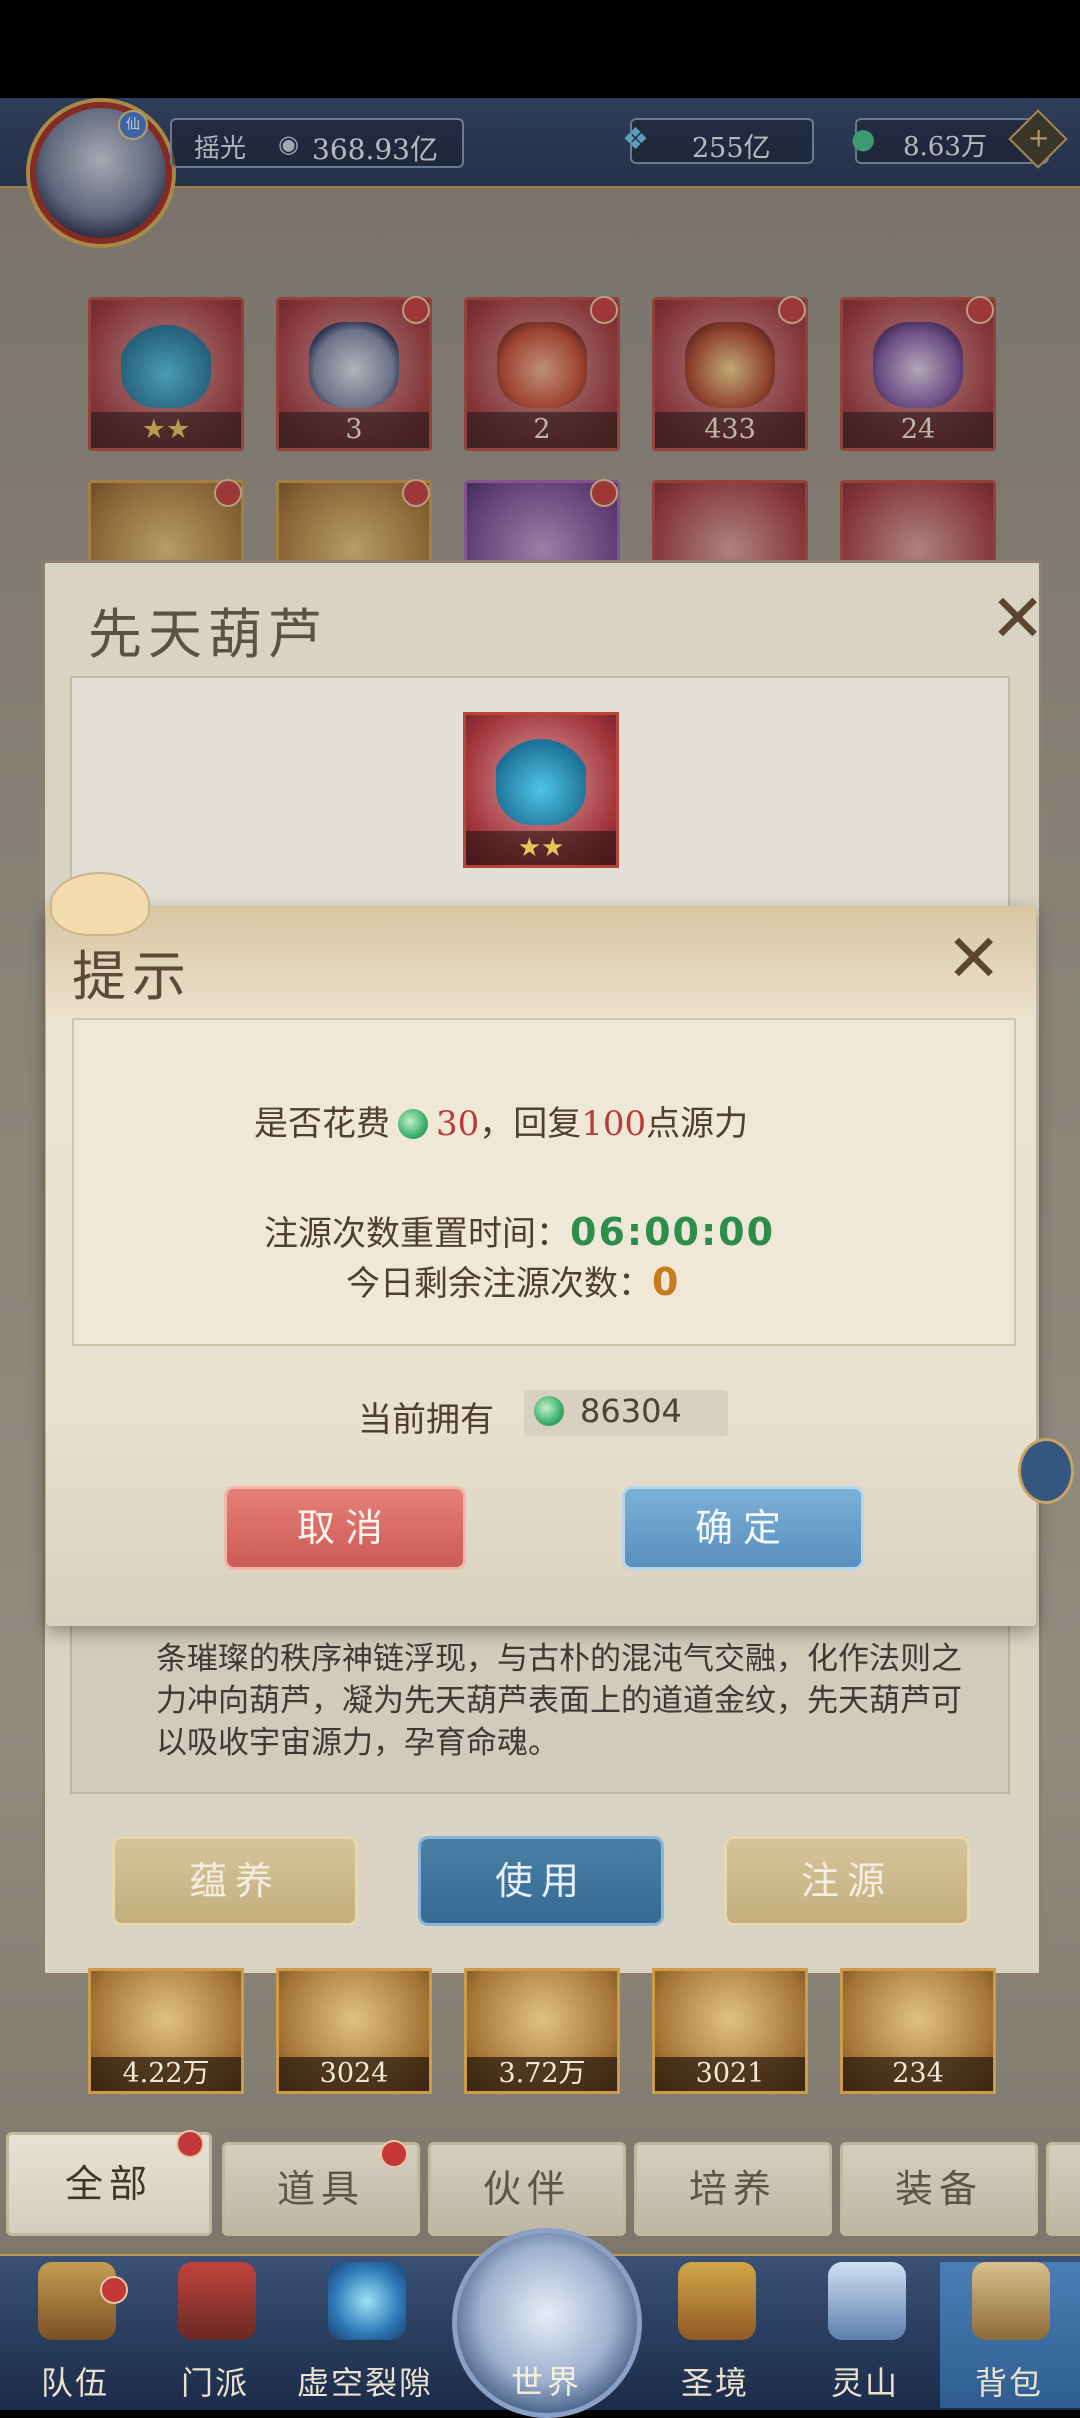 The image size is (1080, 2418). I want to click on nav-holy-land: 圣境, so click(715, 2331).